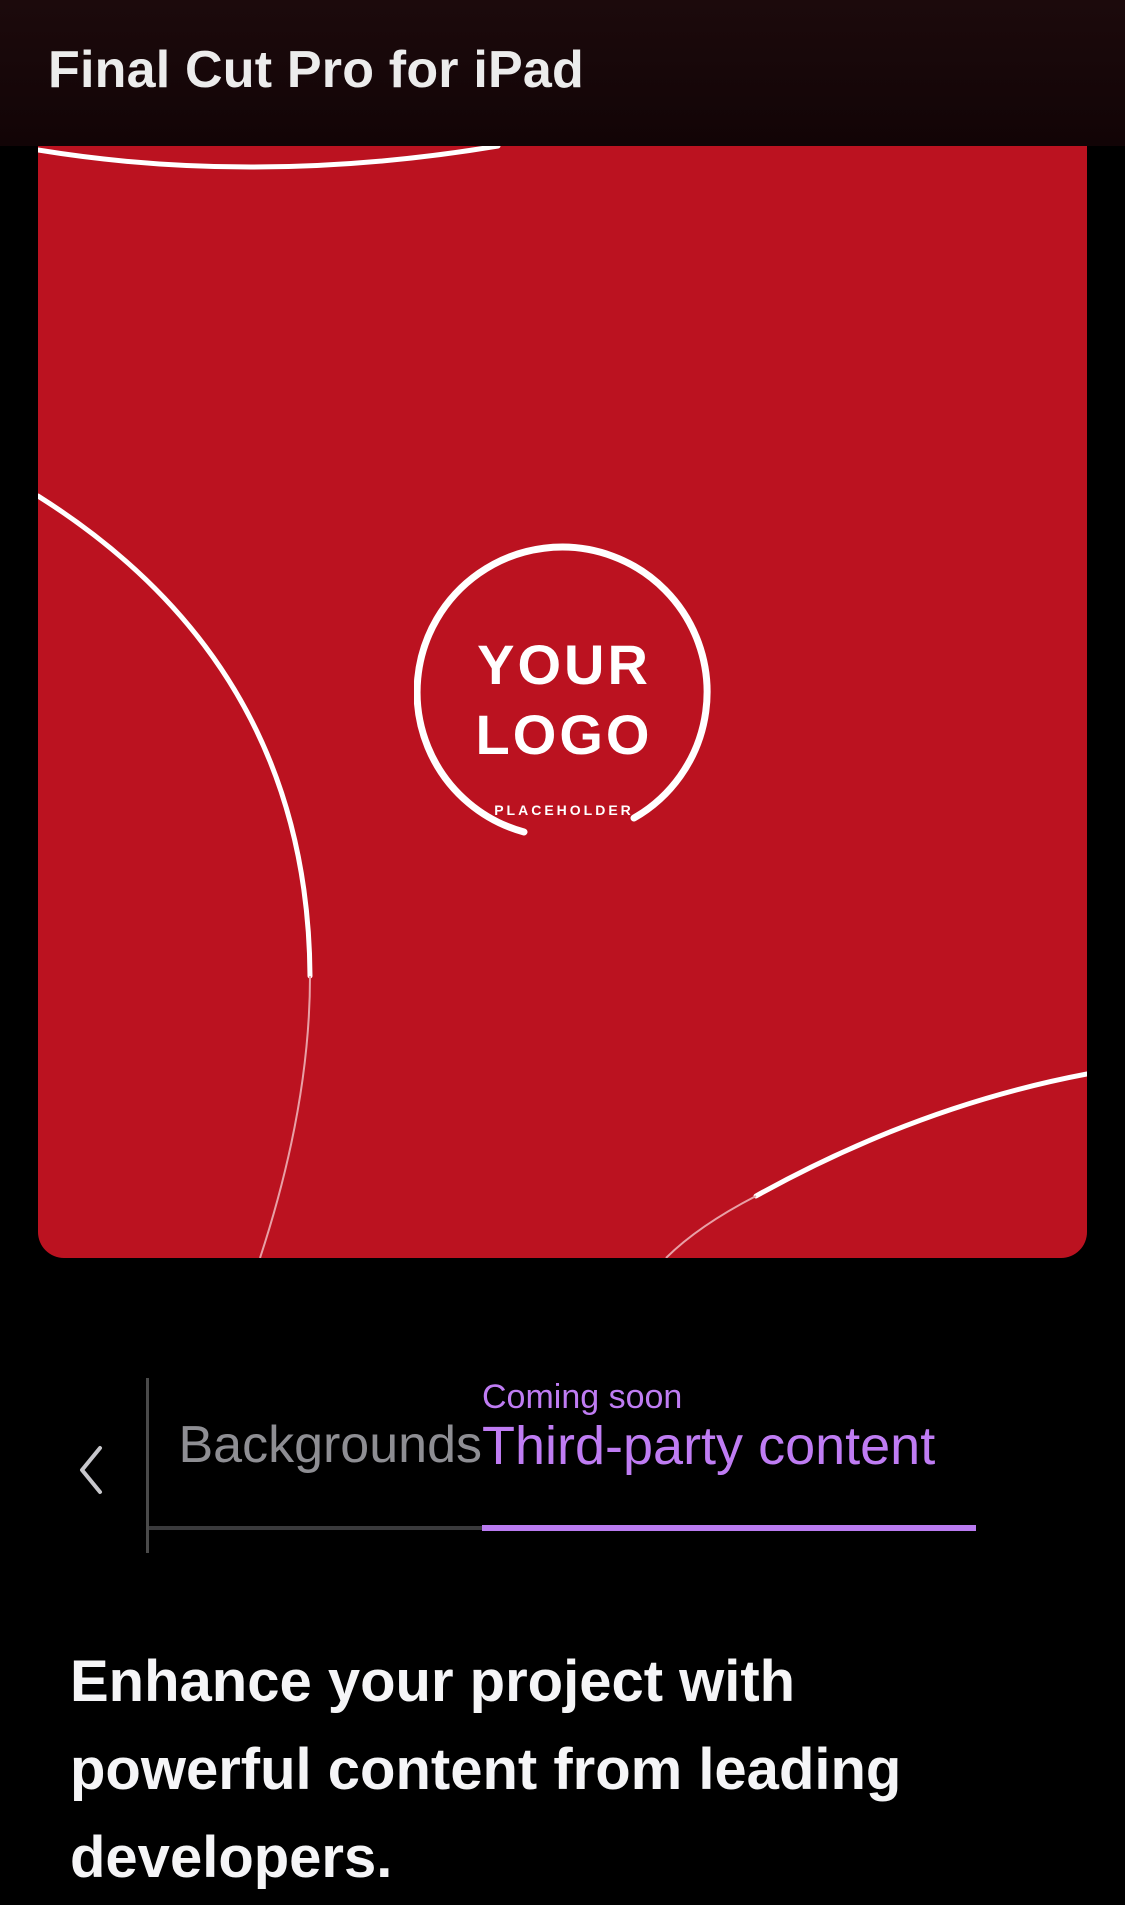 This screenshot has width=1125, height=1905. I want to click on logo-text: YOUR LOGO, so click(564, 700).